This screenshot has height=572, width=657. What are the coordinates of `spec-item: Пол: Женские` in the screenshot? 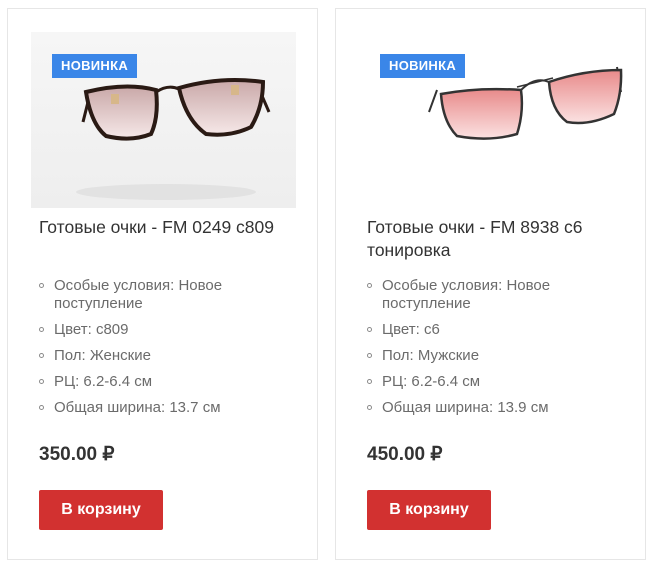 It's located at (169, 356).